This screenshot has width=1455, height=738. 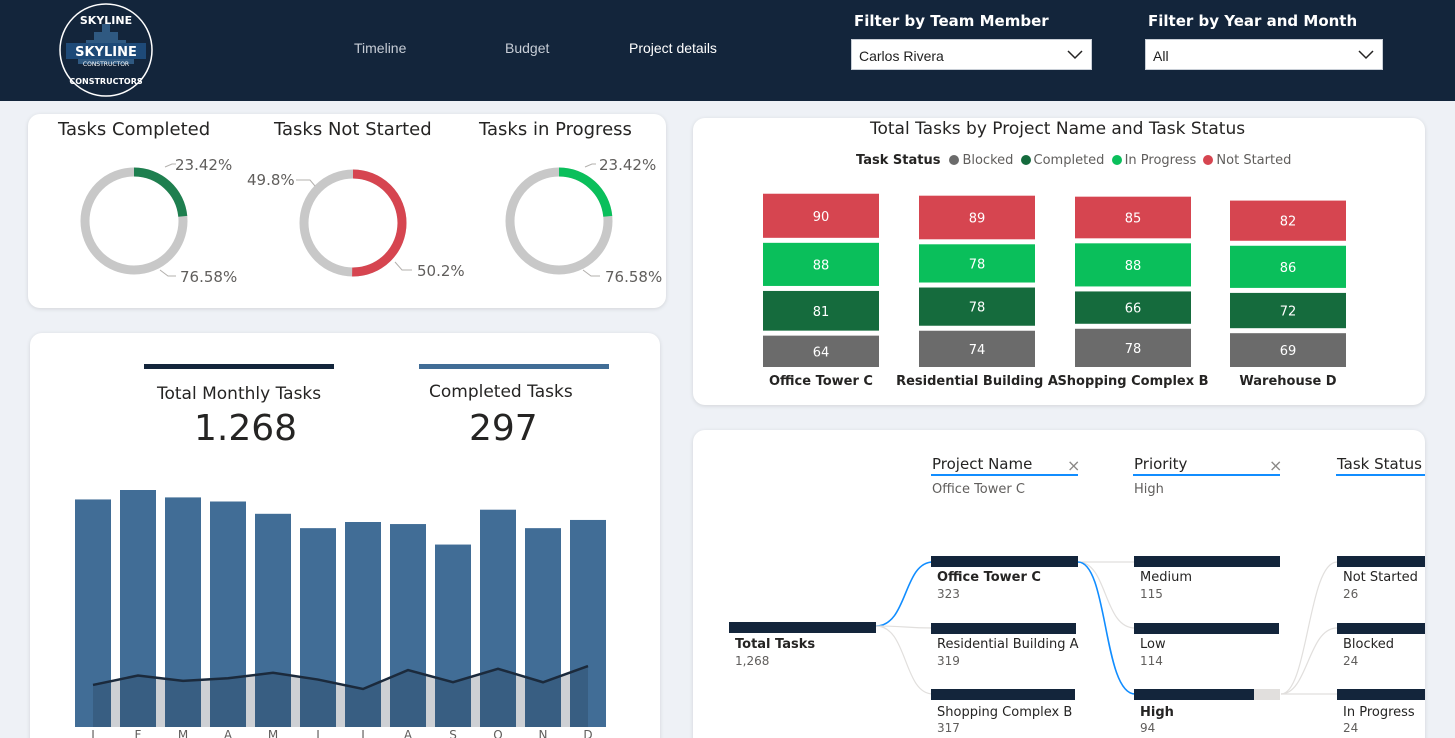 What do you see at coordinates (1253, 21) in the screenshot?
I see `year-month-filter-label: Filter by Year and Month` at bounding box center [1253, 21].